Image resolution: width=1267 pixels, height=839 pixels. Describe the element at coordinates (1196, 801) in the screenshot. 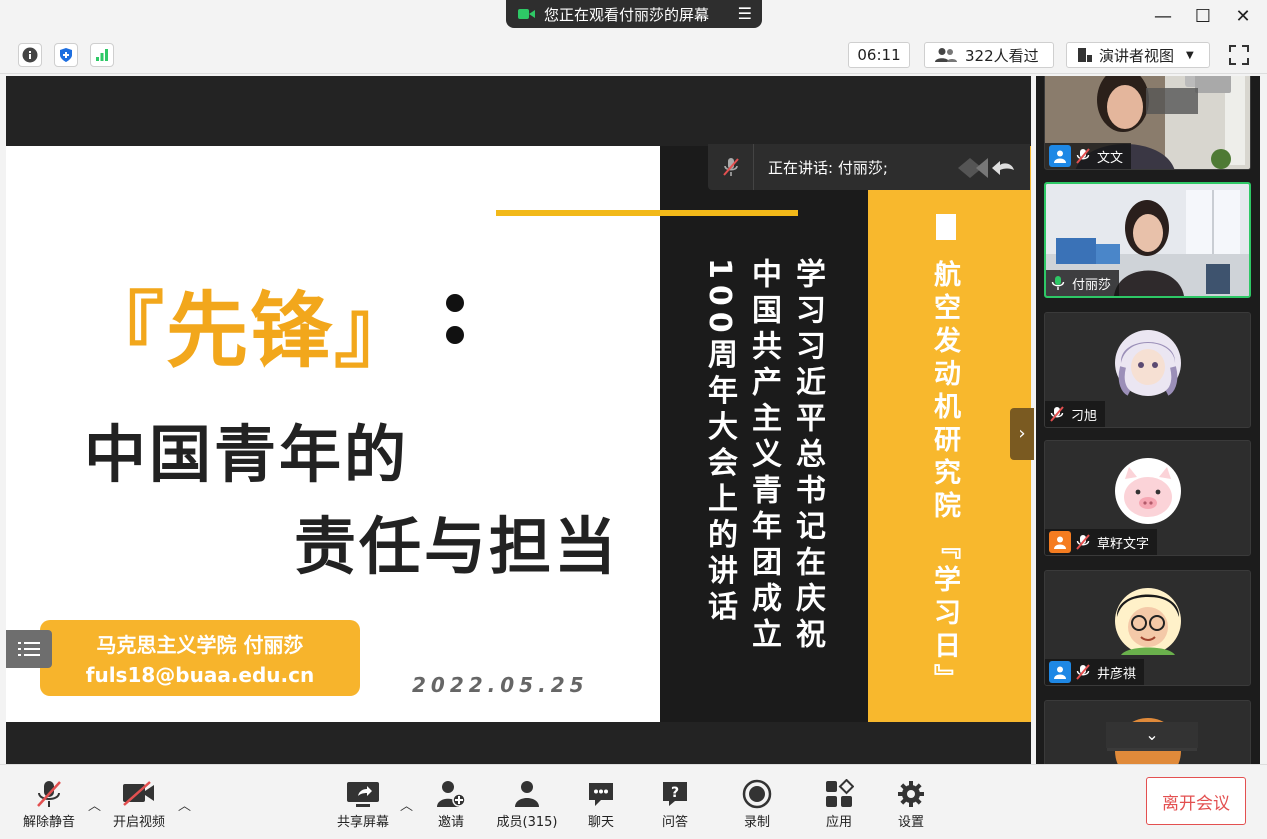

I see `leave-meeting-button: 离开会议` at that location.